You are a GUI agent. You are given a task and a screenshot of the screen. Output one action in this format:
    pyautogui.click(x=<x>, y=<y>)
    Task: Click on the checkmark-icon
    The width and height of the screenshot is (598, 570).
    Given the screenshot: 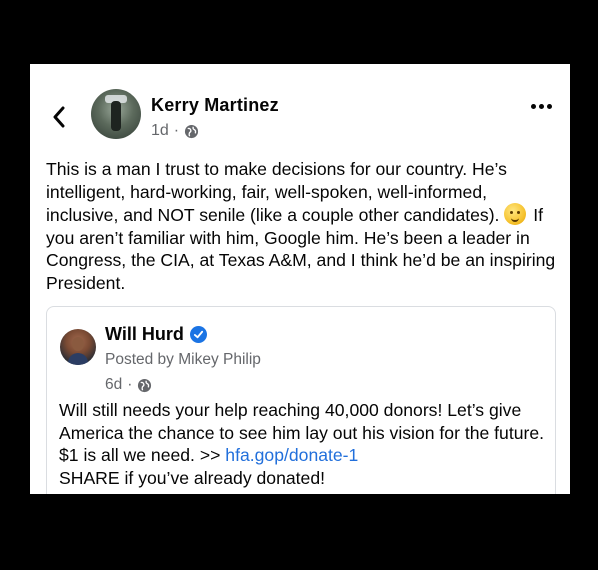 What is the action you would take?
    pyautogui.click(x=198, y=334)
    